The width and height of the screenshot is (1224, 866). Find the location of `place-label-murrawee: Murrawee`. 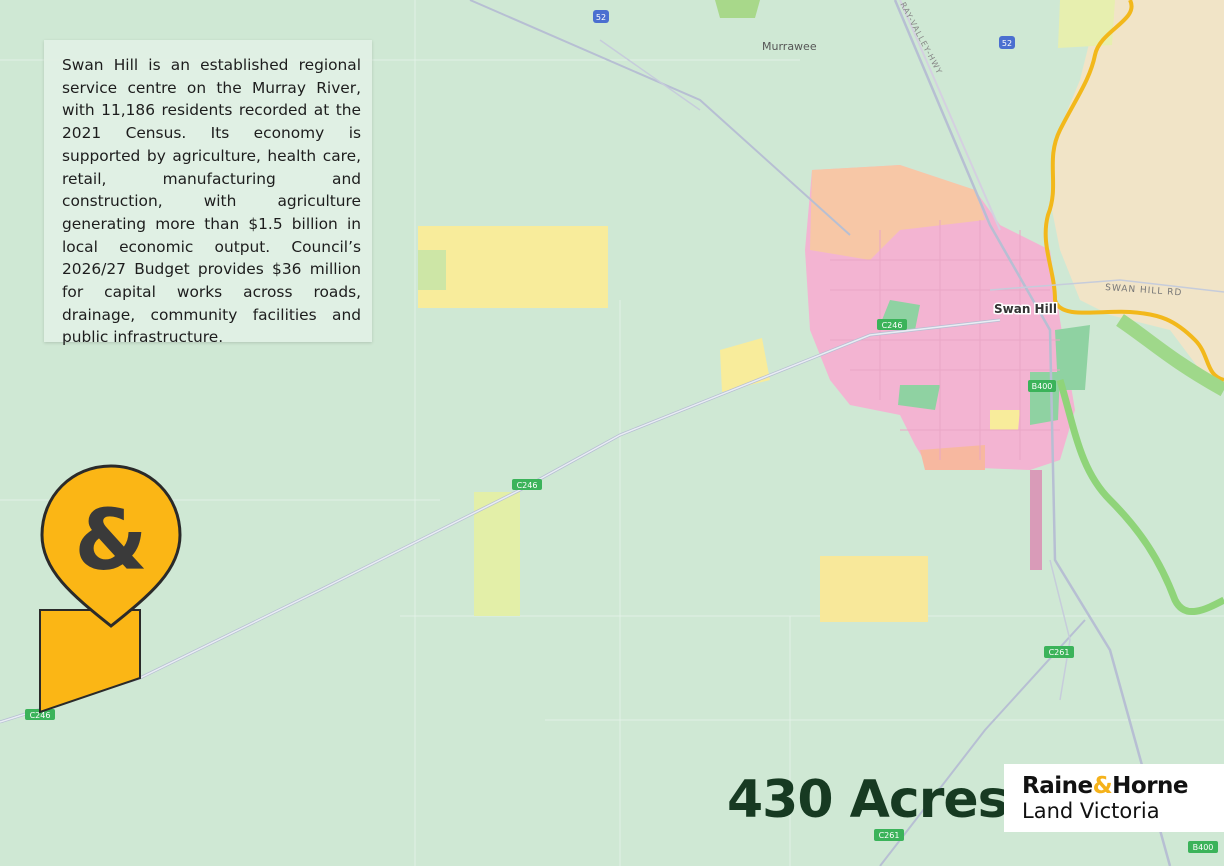

place-label-murrawee: Murrawee is located at coordinates (789, 46).